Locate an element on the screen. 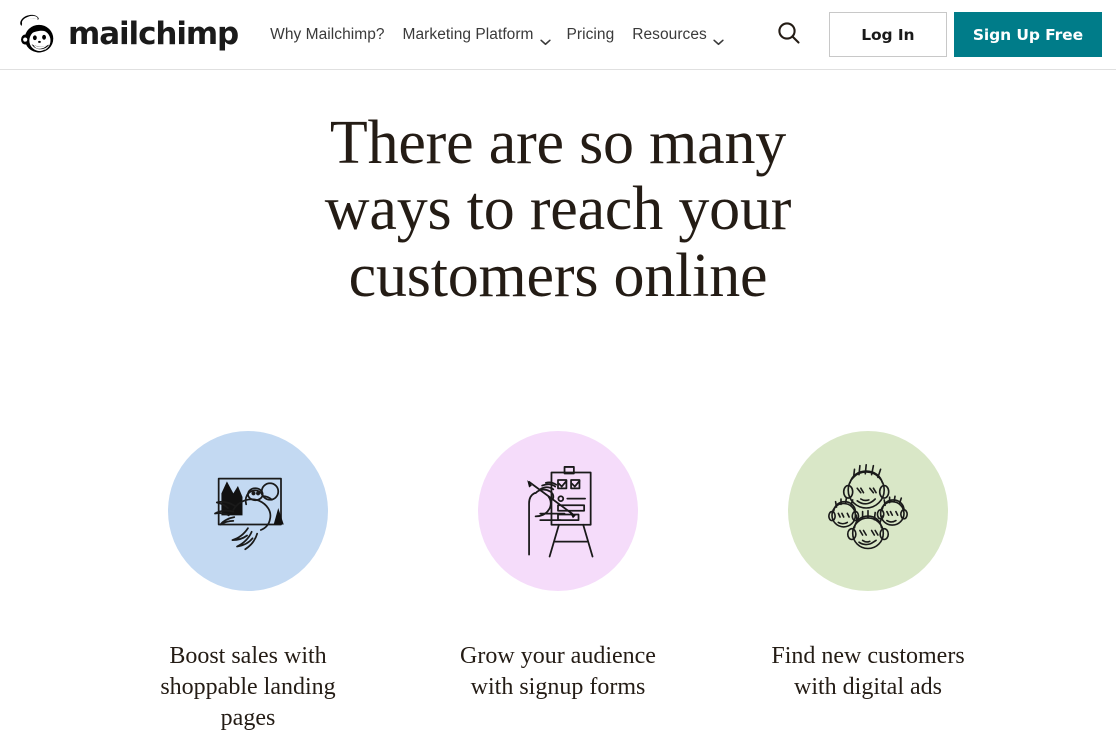 The height and width of the screenshot is (732, 1116). search-button is located at coordinates (789, 35).